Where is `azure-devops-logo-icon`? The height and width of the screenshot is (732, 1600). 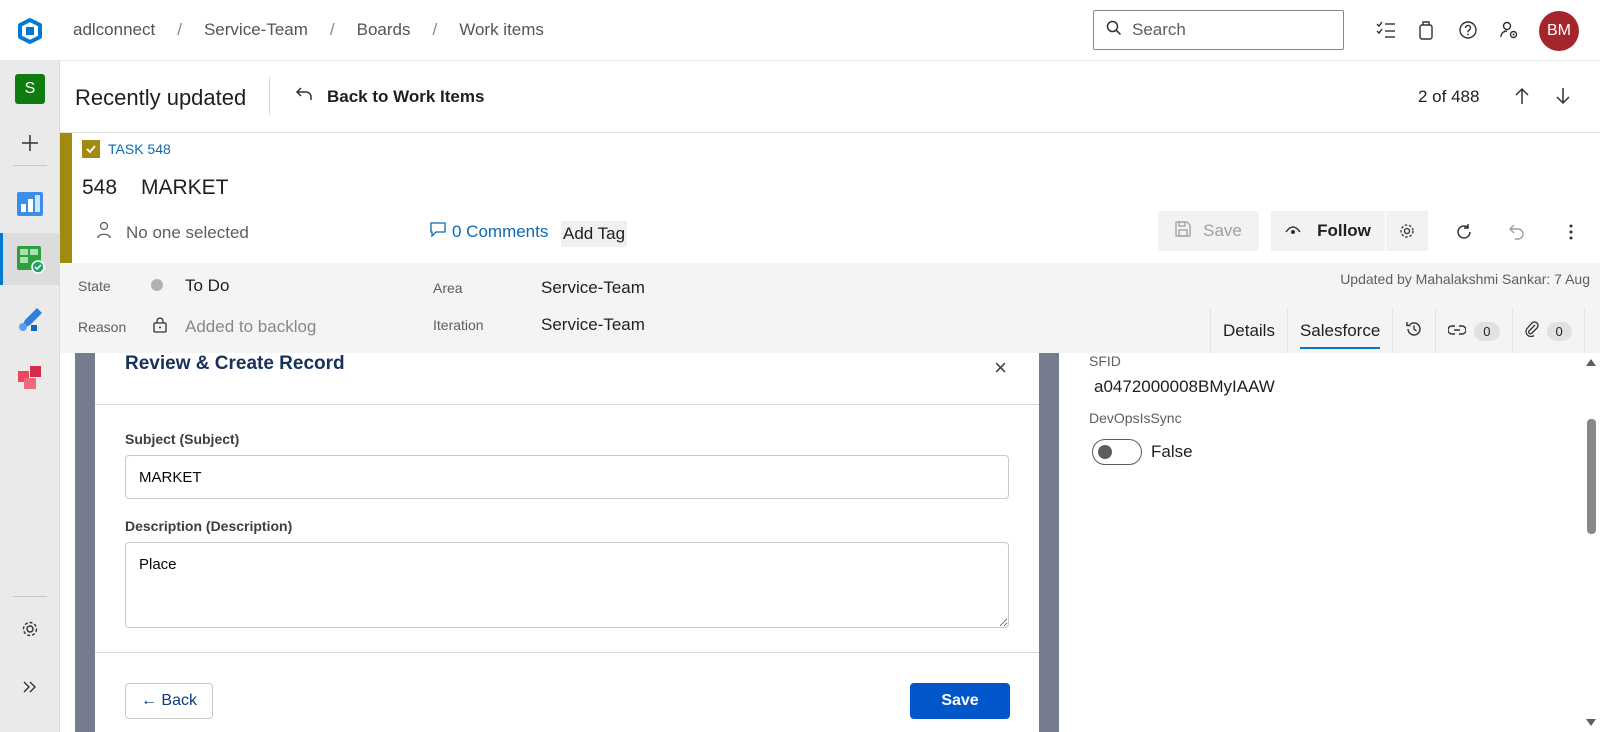
azure-devops-logo-icon is located at coordinates (30, 31).